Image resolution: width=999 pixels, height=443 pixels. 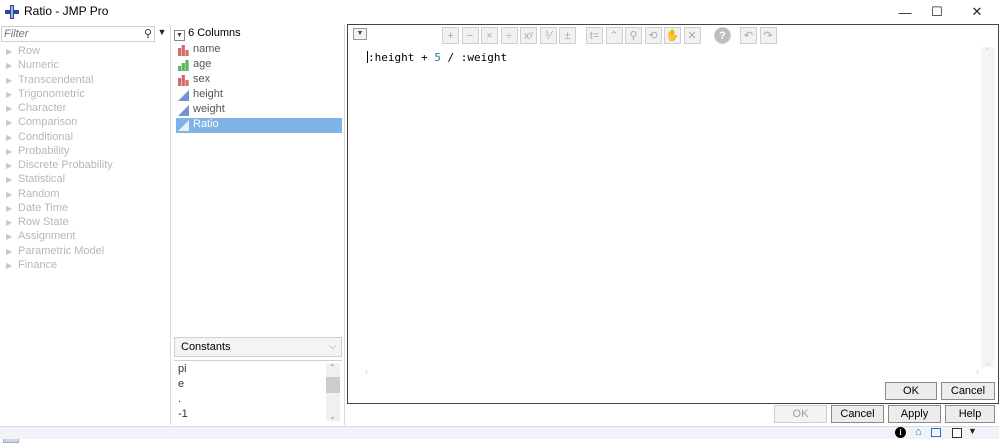 I want to click on dialog-help-button: Help, so click(x=970, y=414).